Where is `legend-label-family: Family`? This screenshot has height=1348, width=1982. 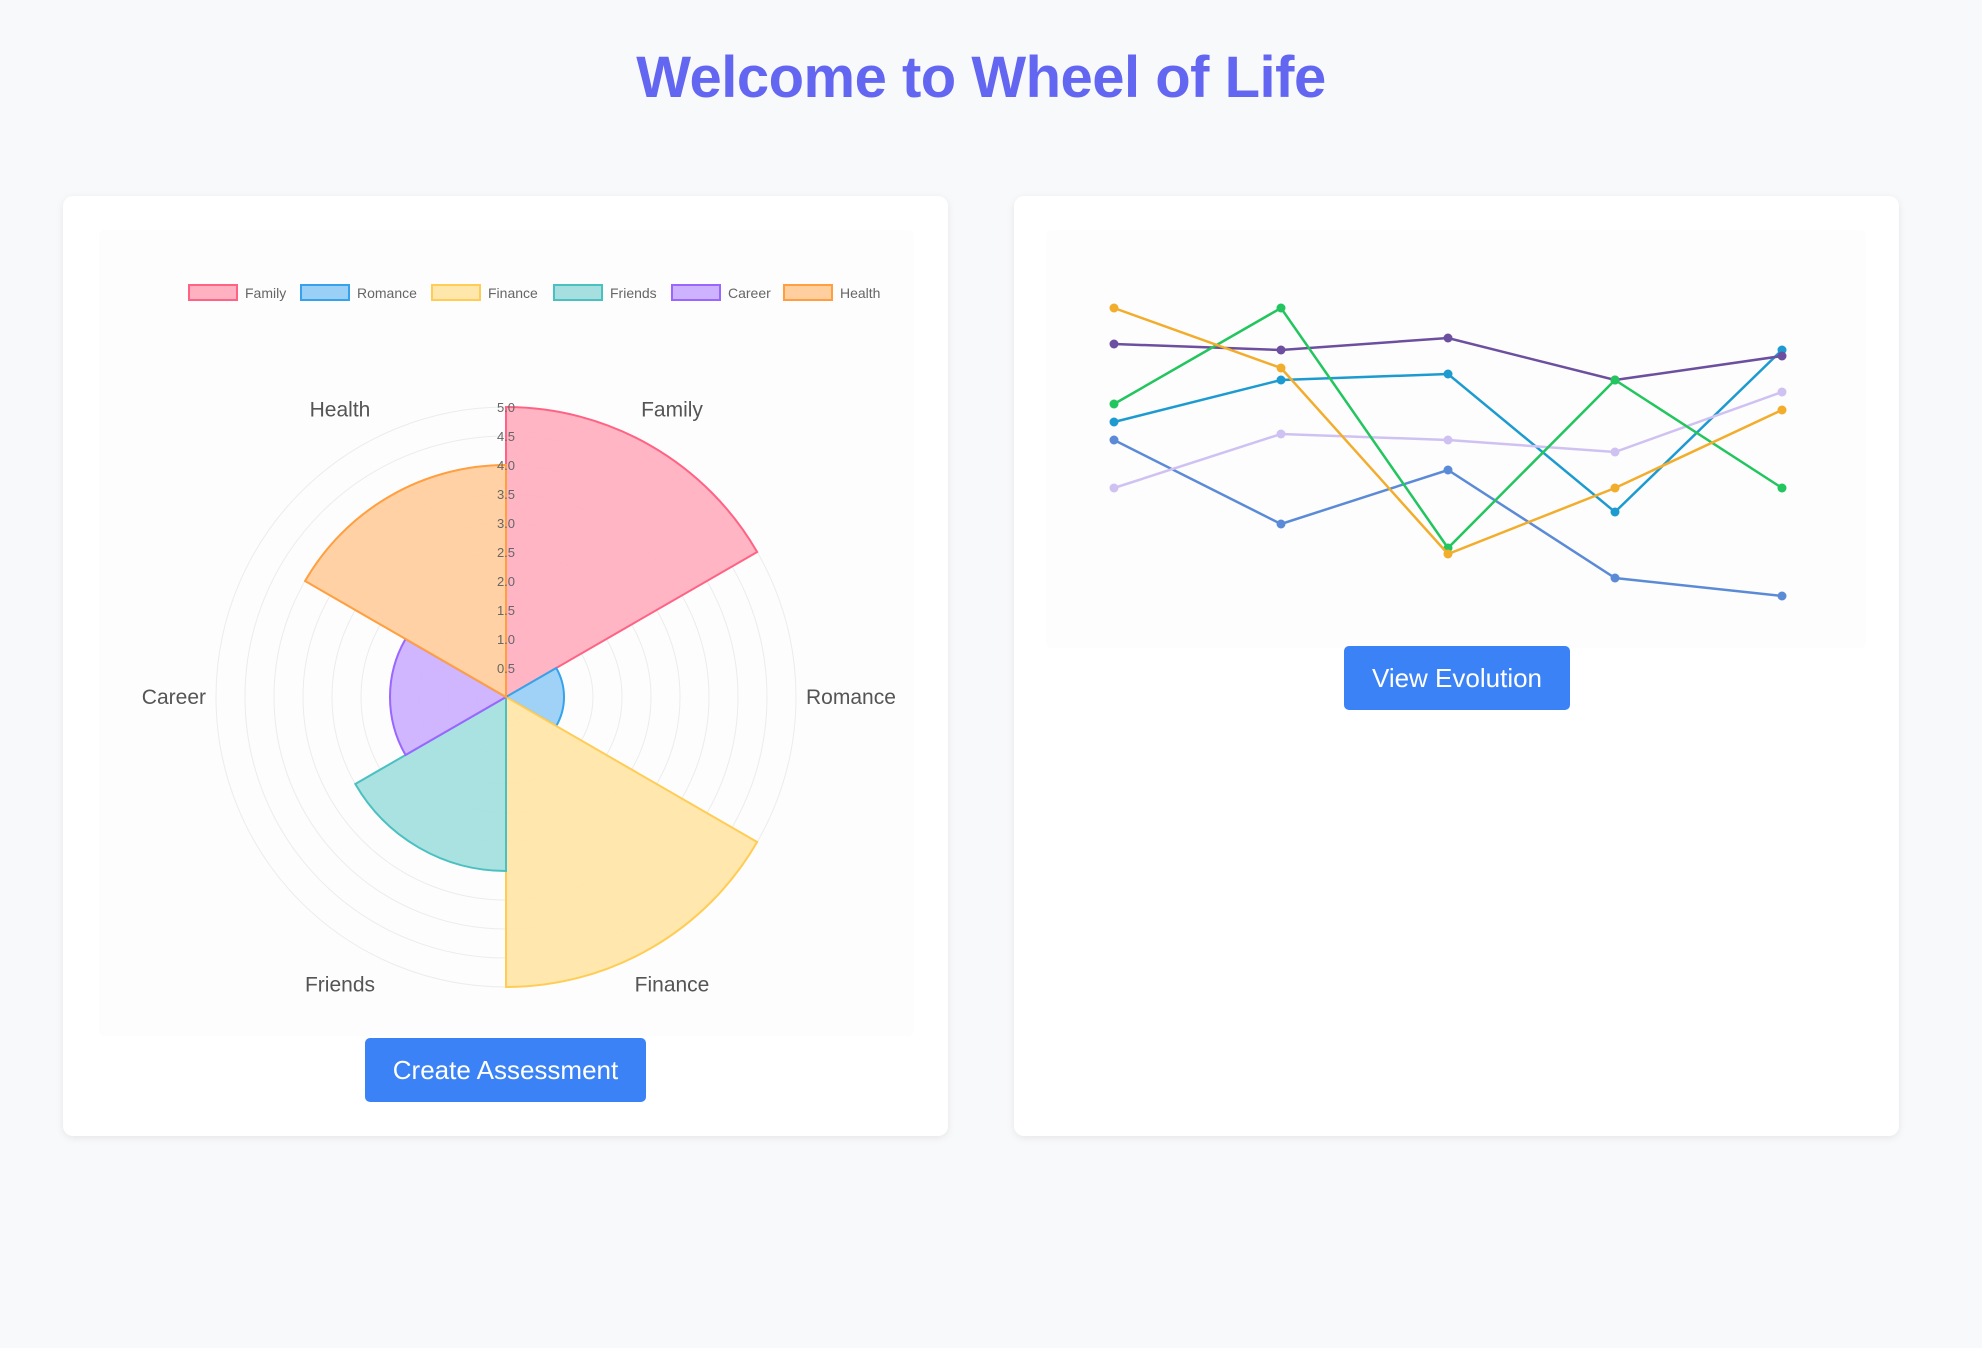 legend-label-family: Family is located at coordinates (265, 293).